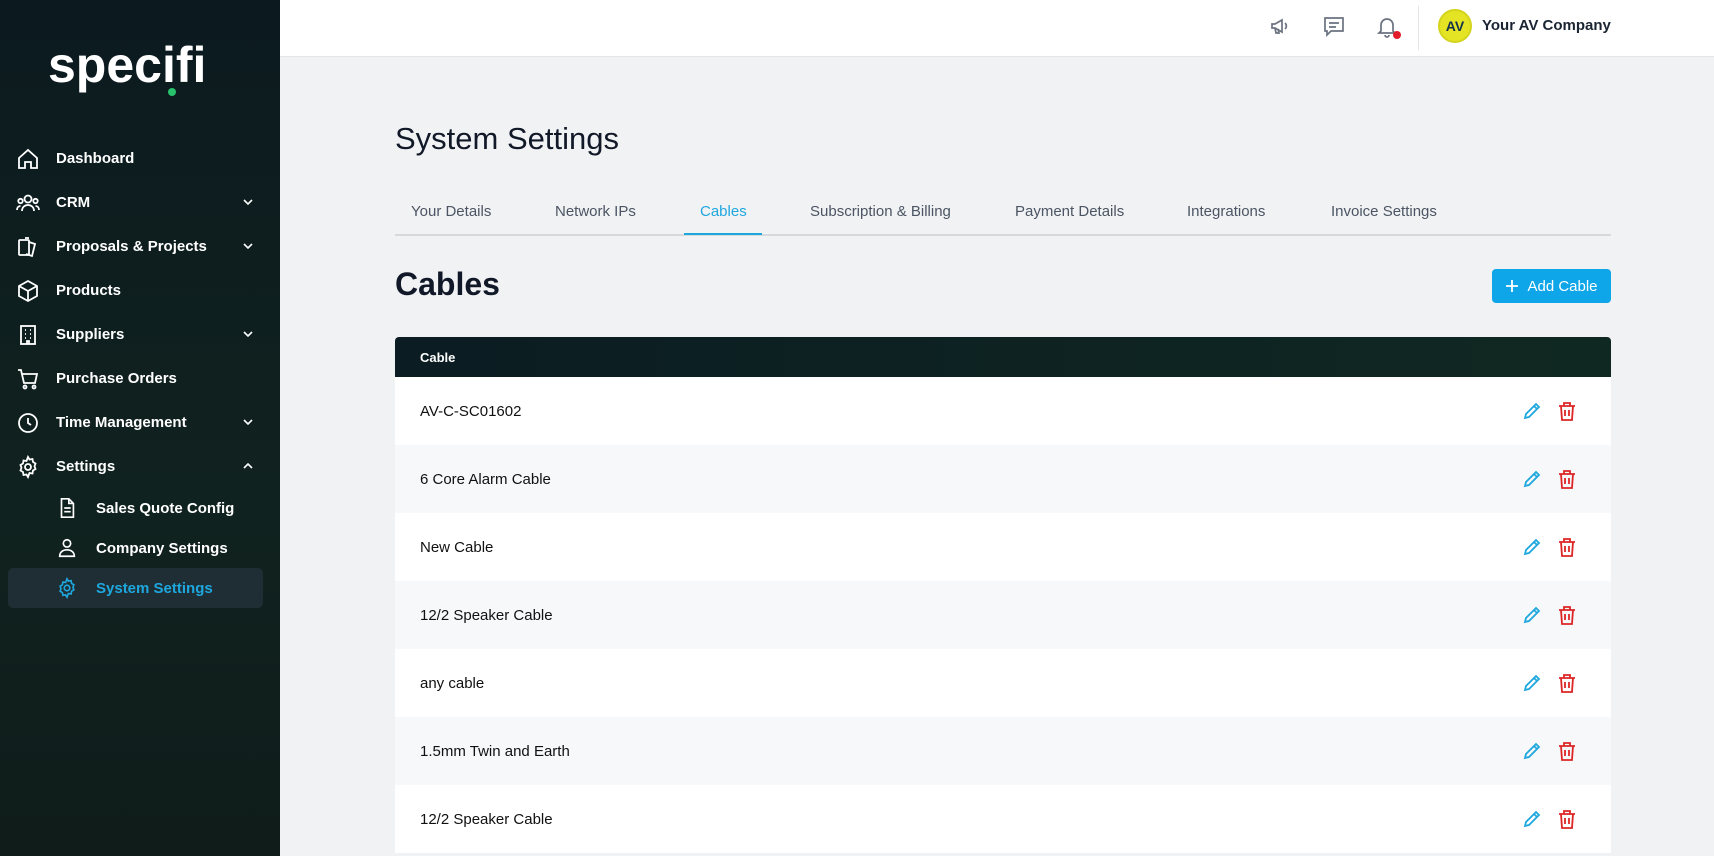 Image resolution: width=1714 pixels, height=856 pixels. Describe the element at coordinates (140, 158) in the screenshot. I see `sidebar-item-dashboard: Dashboard` at that location.